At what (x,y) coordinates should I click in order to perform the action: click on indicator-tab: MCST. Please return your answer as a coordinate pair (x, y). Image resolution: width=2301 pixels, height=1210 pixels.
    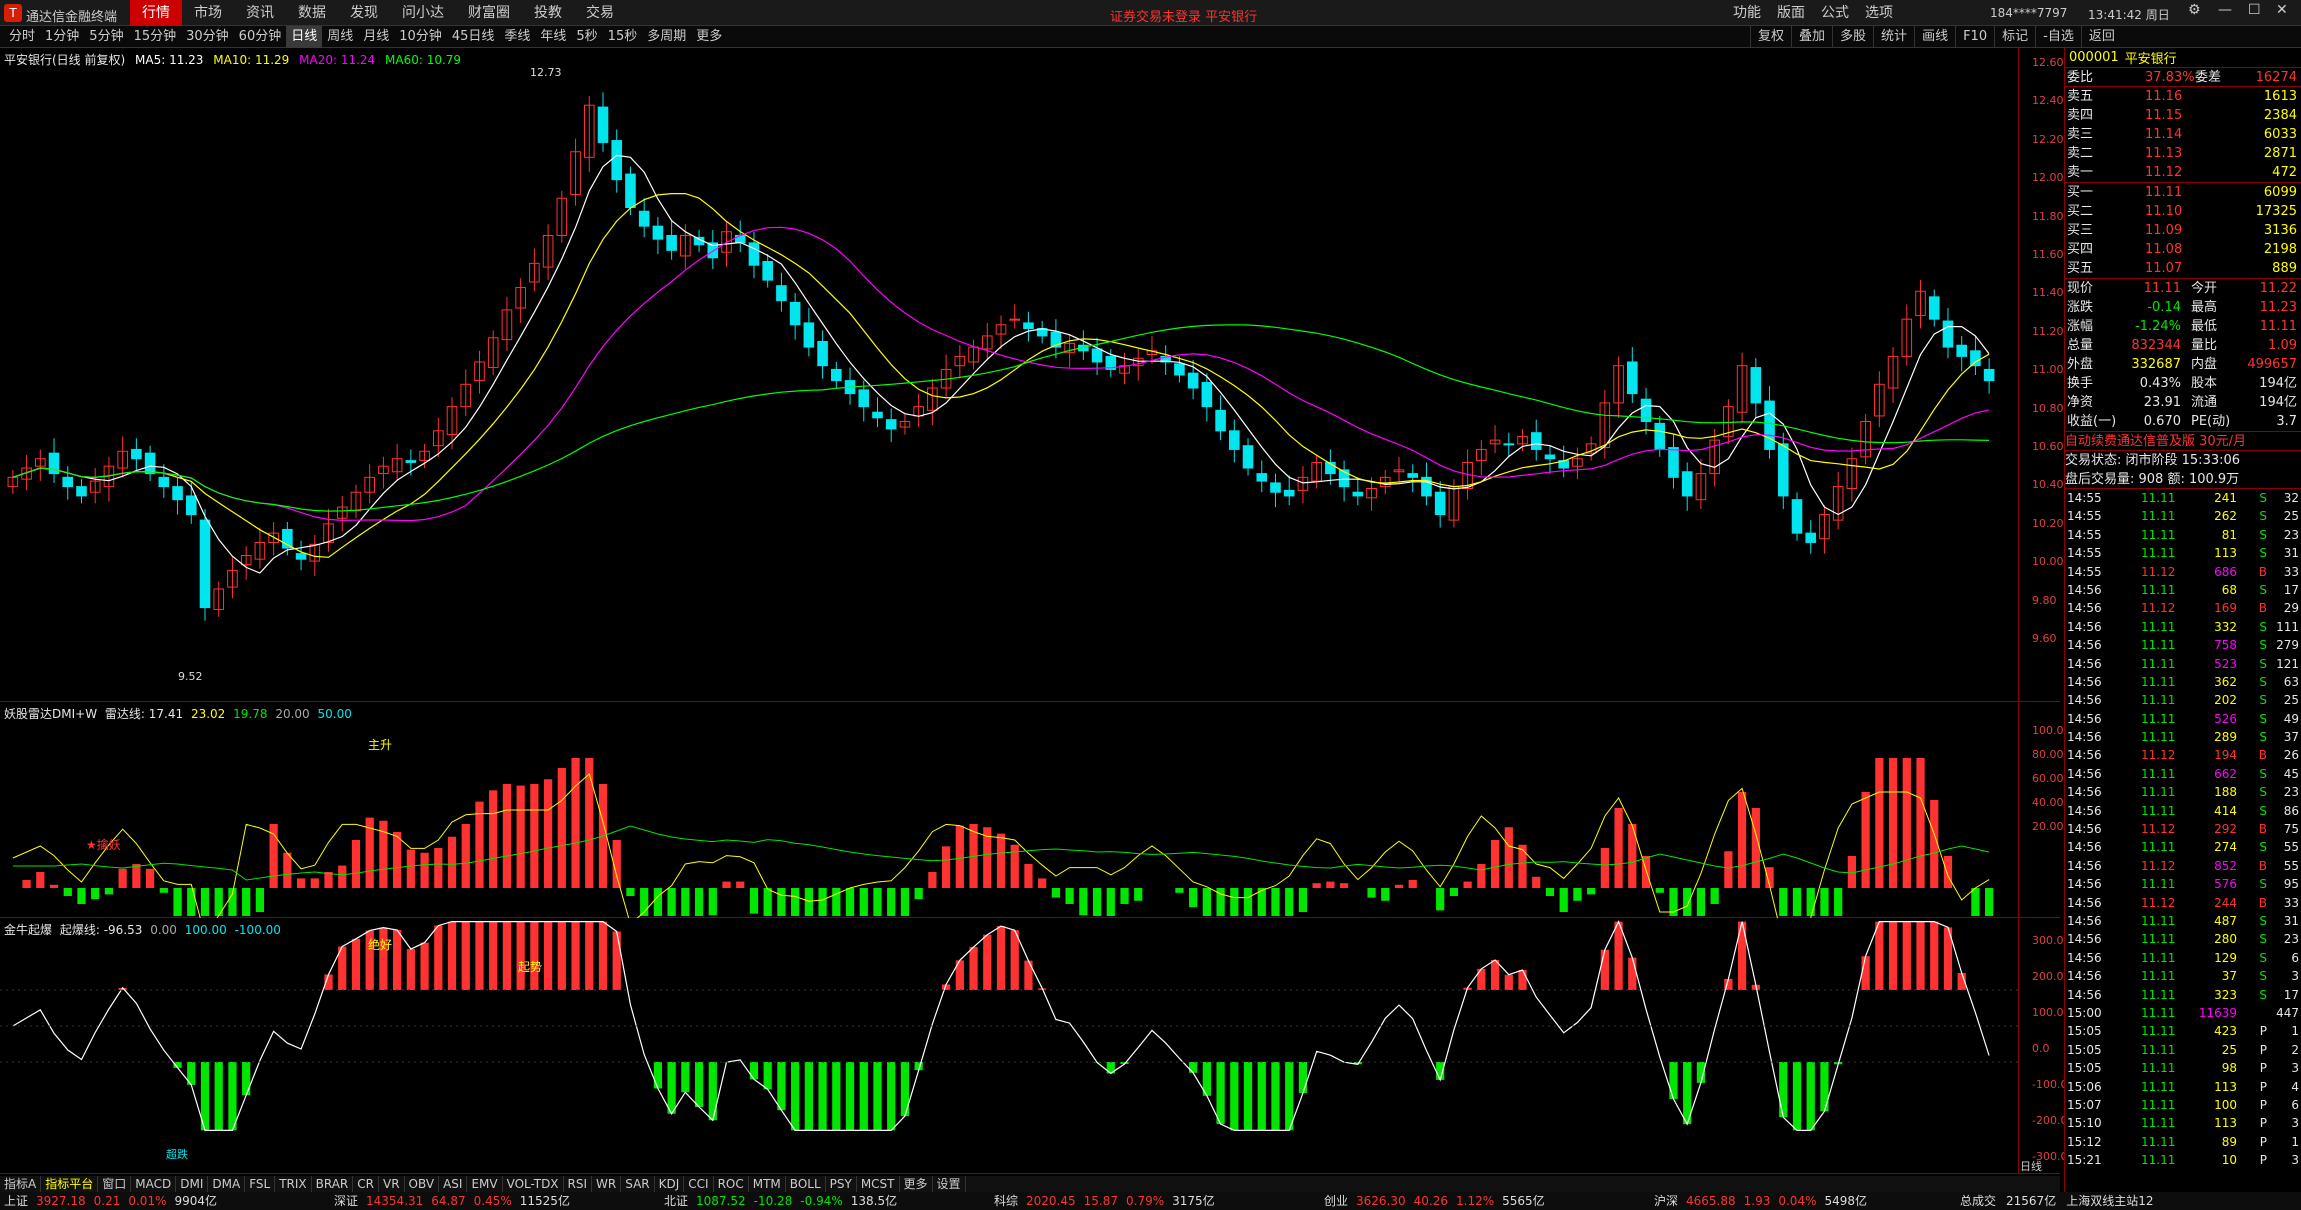
    Looking at the image, I should click on (878, 1184).